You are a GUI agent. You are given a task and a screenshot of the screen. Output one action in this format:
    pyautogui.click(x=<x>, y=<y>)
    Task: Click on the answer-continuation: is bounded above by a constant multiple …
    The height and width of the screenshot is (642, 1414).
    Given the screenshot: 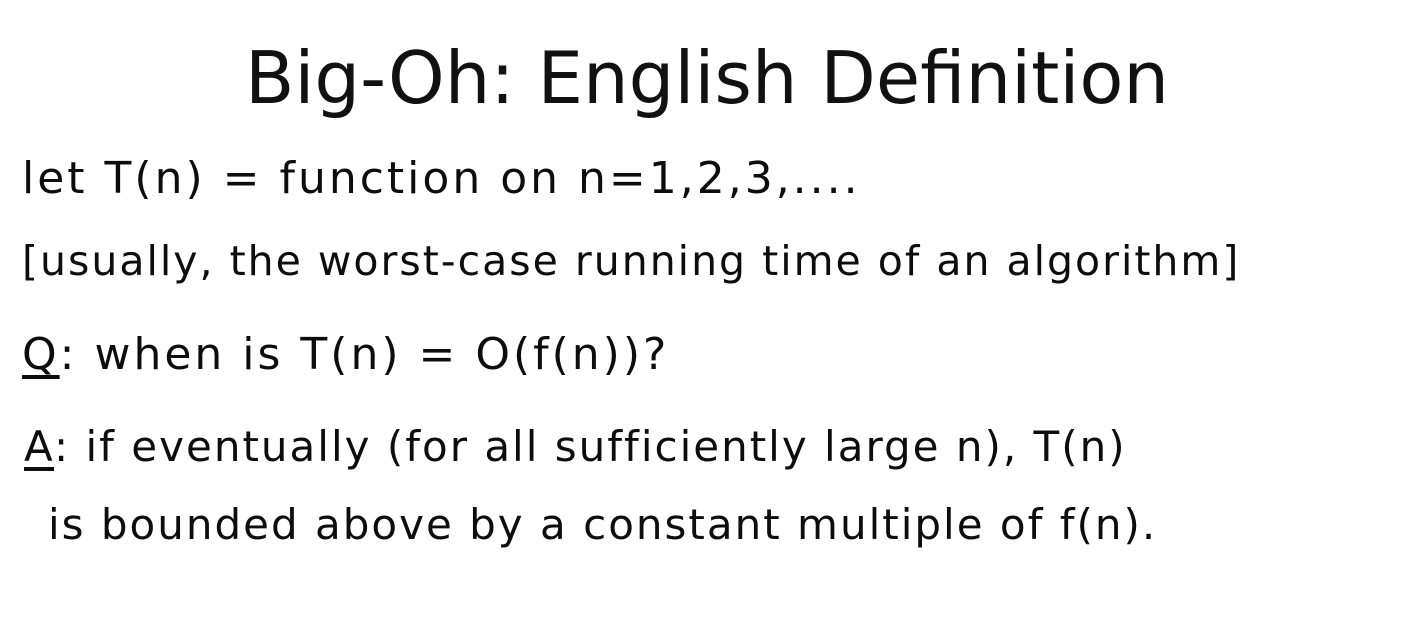 What is the action you would take?
    pyautogui.click(x=603, y=524)
    